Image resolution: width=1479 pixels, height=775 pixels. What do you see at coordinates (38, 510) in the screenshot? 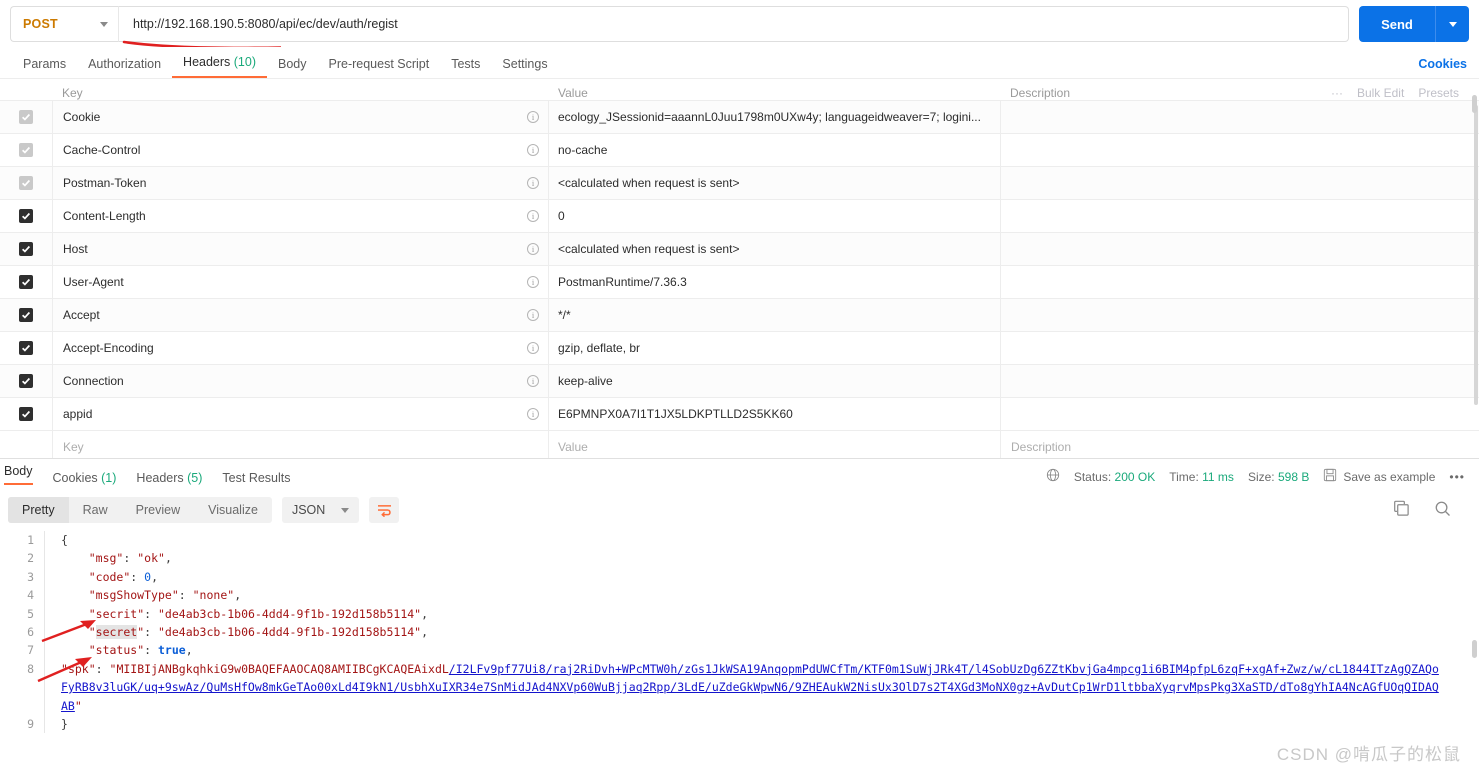
I see `view-mode-pretty: Pretty` at bounding box center [38, 510].